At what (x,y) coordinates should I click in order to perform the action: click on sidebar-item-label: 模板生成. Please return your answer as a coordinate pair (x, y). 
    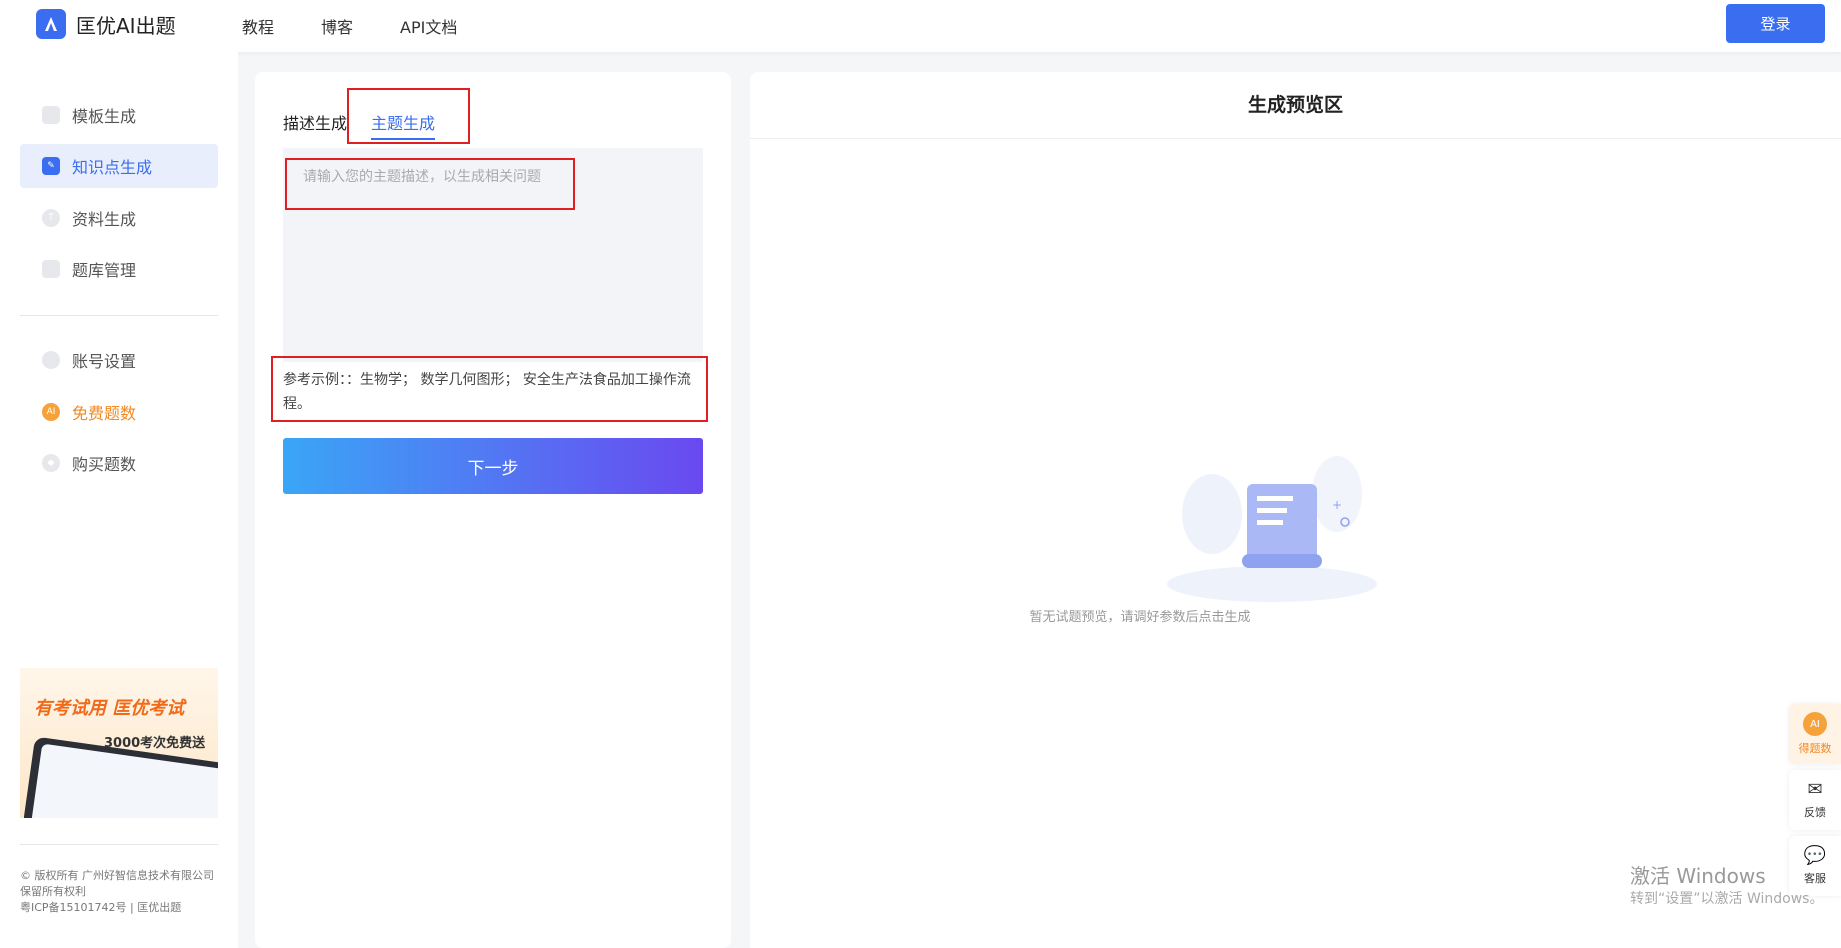
    Looking at the image, I should click on (104, 116).